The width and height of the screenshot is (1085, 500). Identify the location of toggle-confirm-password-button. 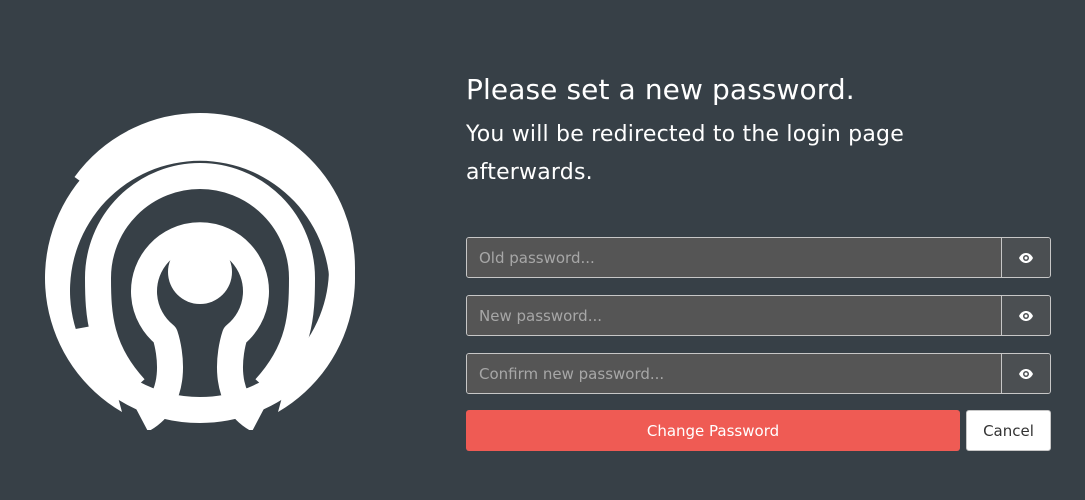
(1025, 373).